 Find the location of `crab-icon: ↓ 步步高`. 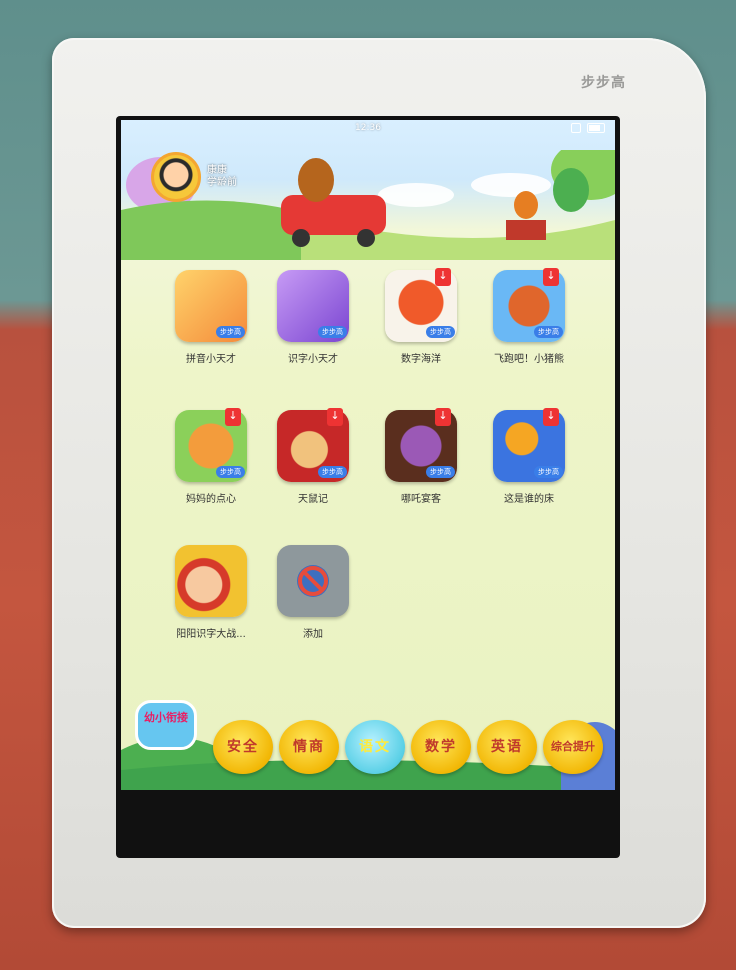

crab-icon: ↓ 步步高 is located at coordinates (421, 305).